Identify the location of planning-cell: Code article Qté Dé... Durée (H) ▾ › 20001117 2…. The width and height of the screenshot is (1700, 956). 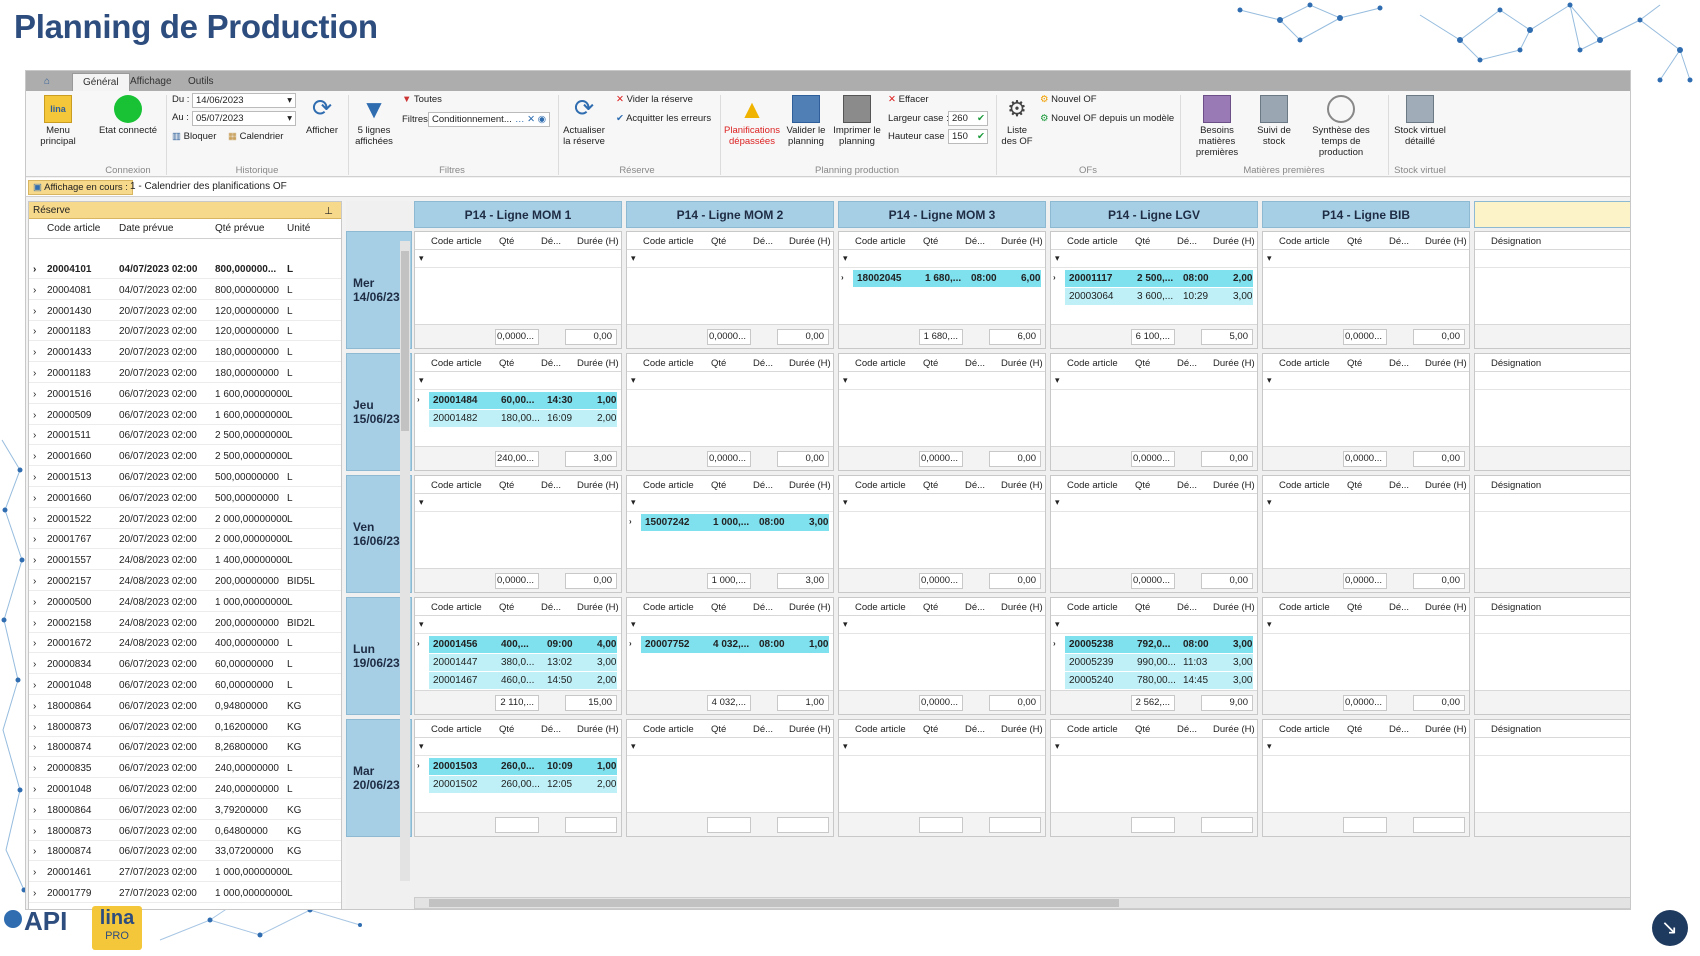
(1154, 290).